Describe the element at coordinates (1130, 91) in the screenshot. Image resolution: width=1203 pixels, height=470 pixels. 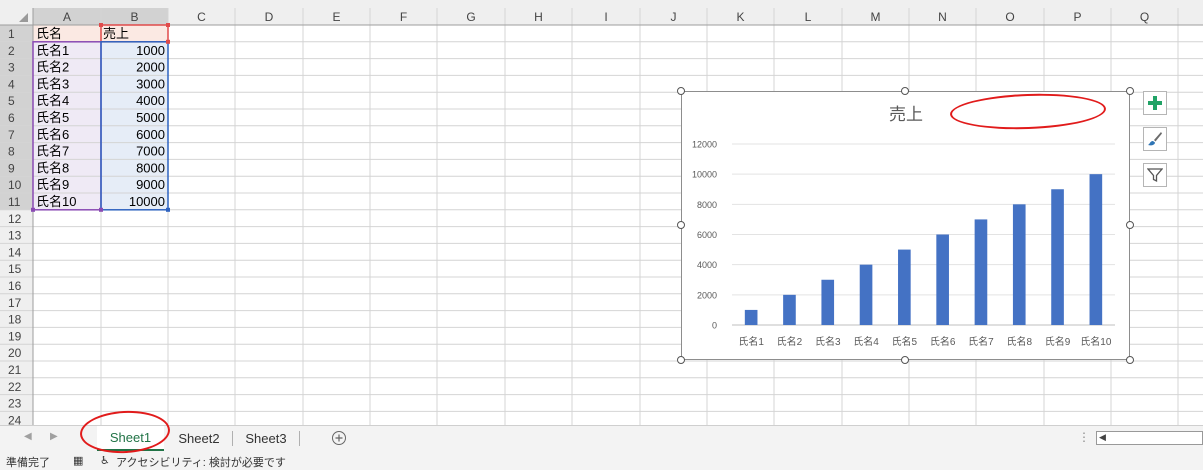
I see `chart-resize-handle-ne` at that location.